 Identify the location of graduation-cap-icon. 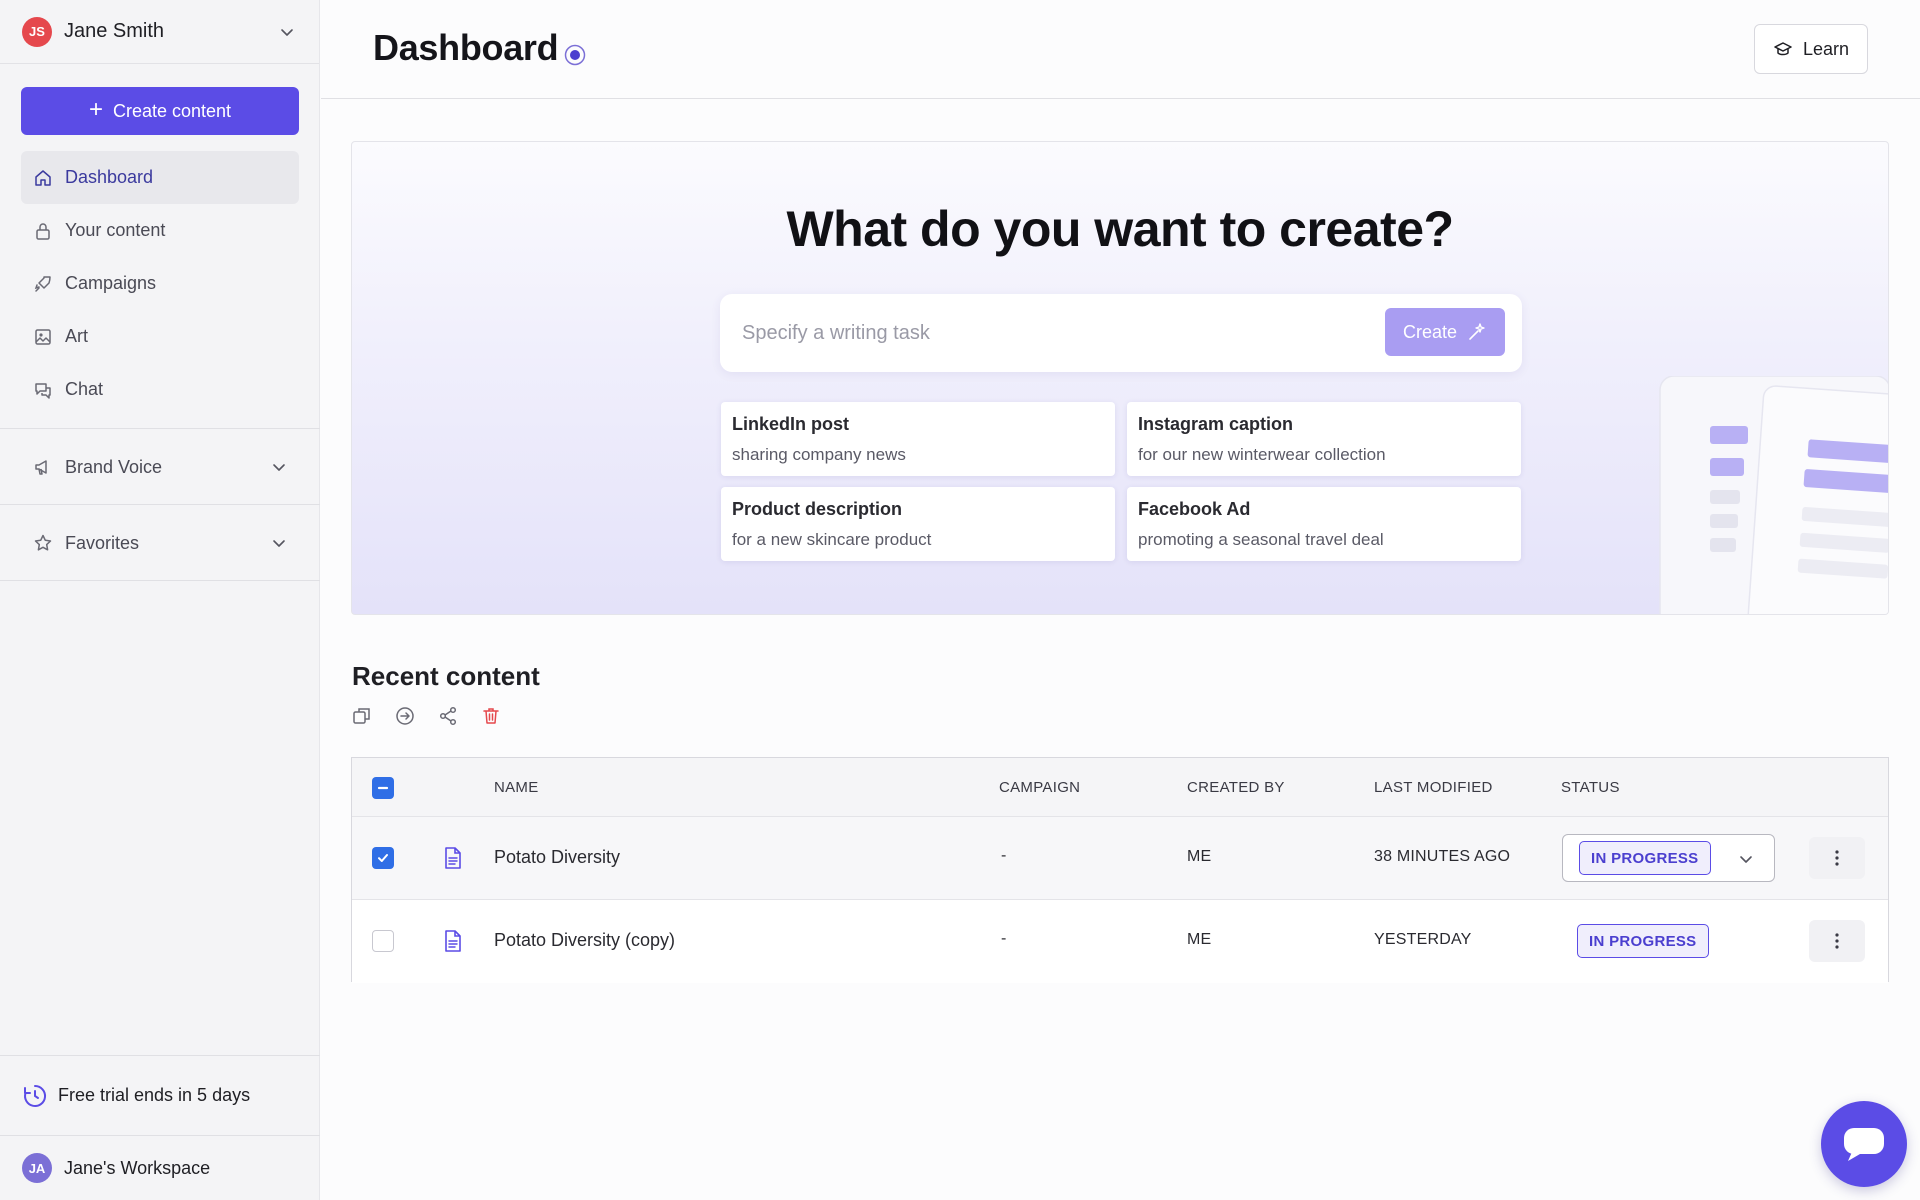
(1783, 49).